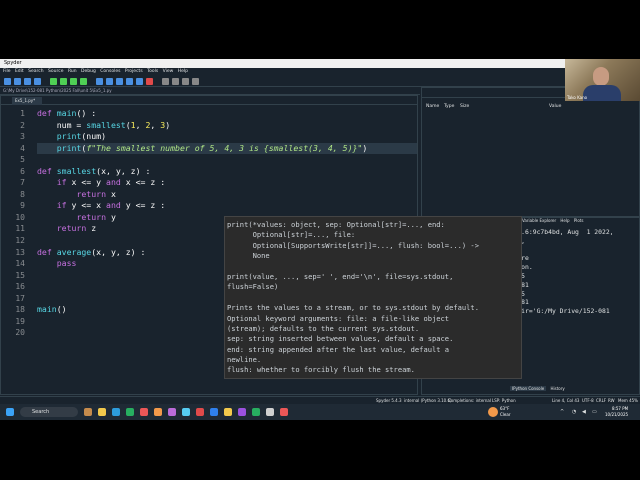 The width and height of the screenshot is (640, 480). I want to click on column-value: Value, so click(555, 106).